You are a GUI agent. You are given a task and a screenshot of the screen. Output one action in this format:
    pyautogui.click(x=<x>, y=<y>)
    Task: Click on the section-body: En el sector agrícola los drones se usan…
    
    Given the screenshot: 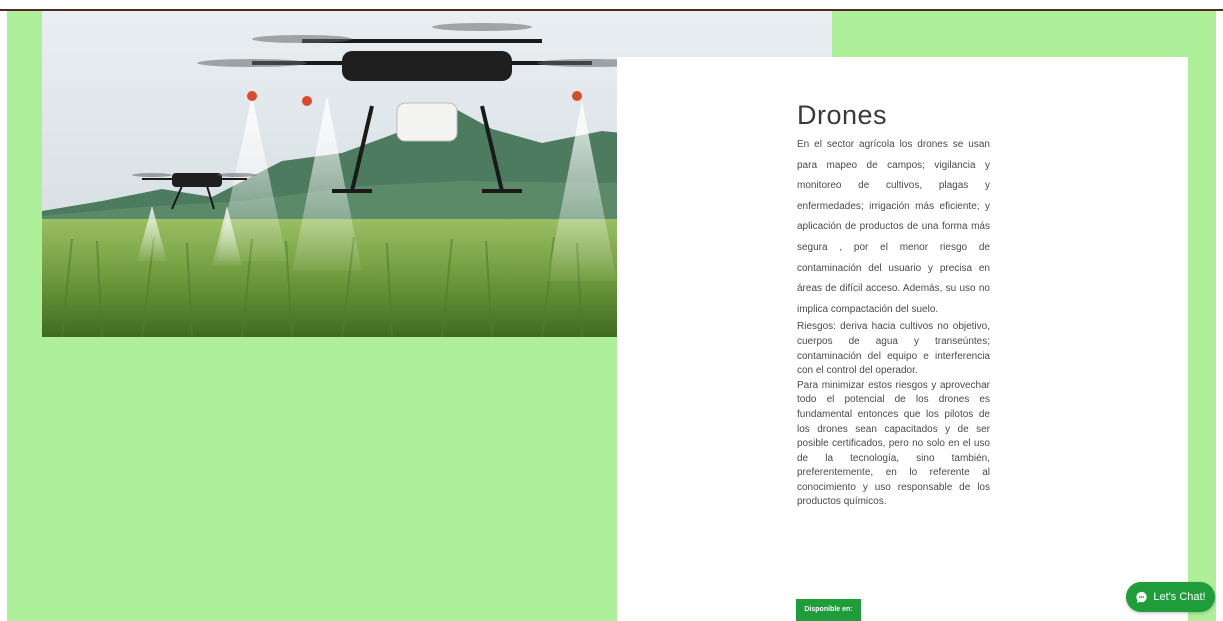 What is the action you would take?
    pyautogui.click(x=893, y=322)
    